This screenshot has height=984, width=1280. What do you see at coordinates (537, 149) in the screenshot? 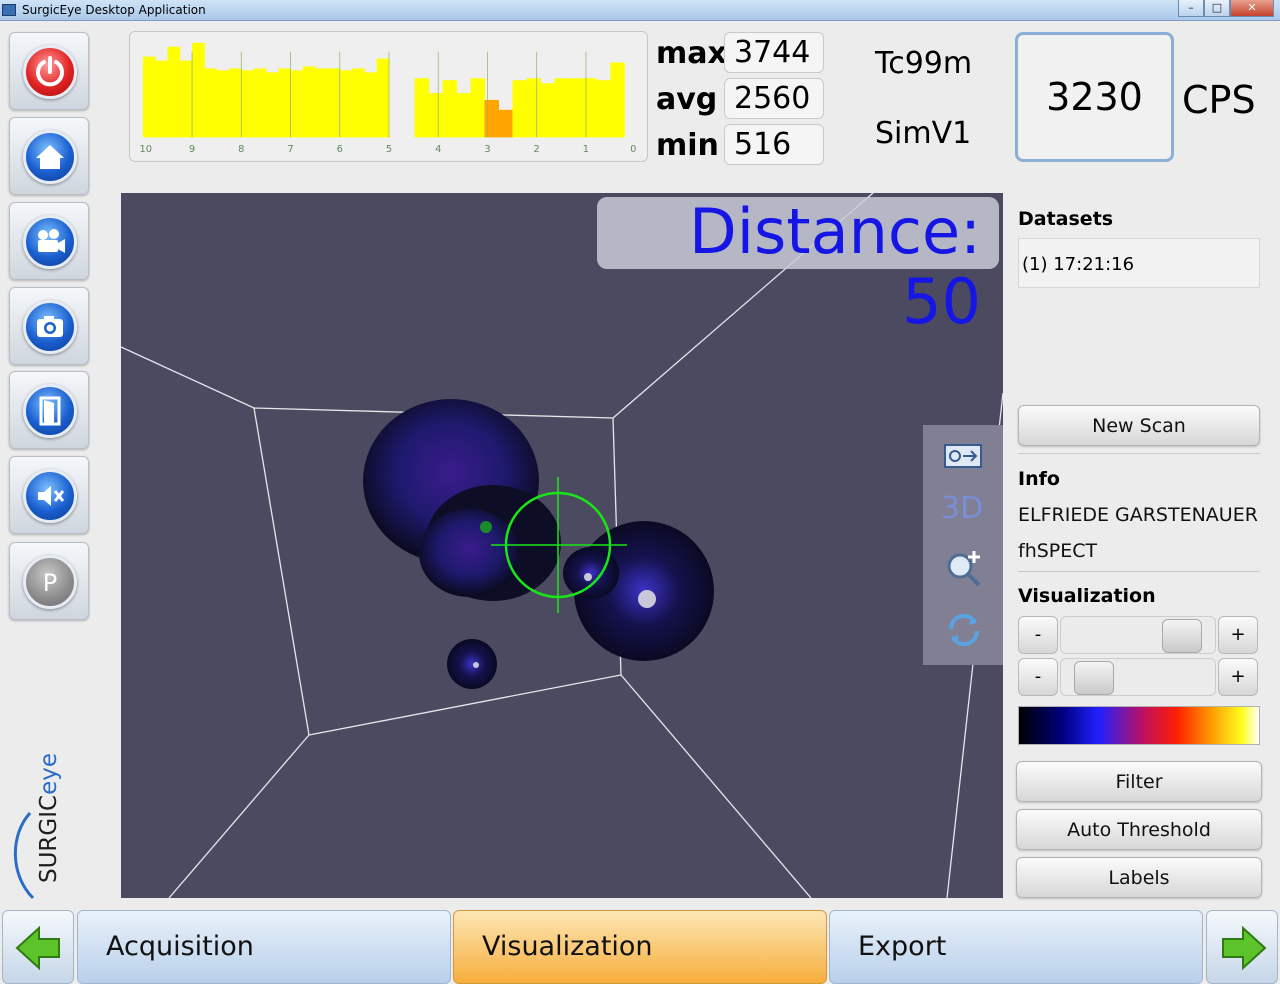
I see `histogram-tick-label: 2` at bounding box center [537, 149].